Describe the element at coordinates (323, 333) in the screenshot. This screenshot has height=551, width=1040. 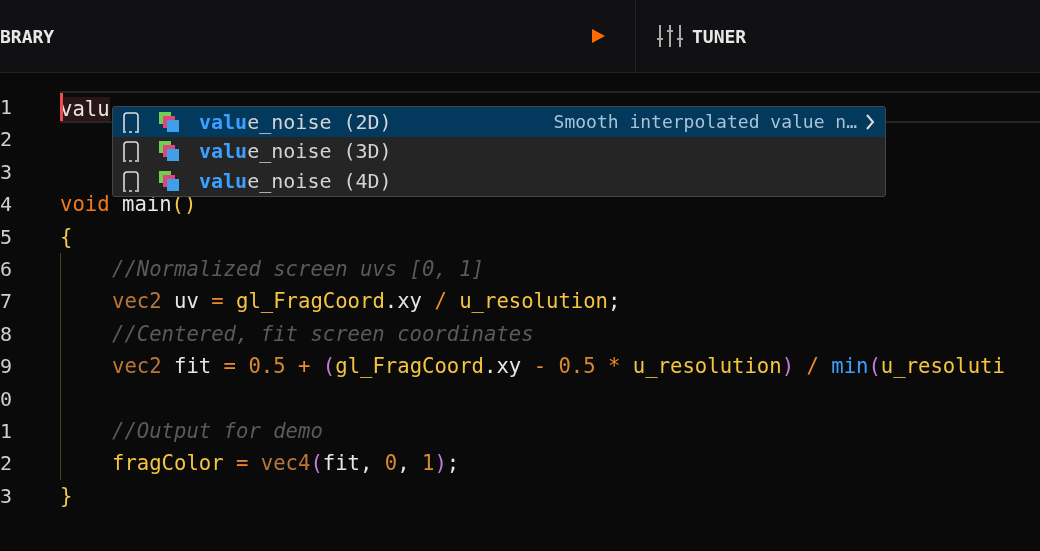
I see `code-line: //Centered, fit screen coordinates` at that location.